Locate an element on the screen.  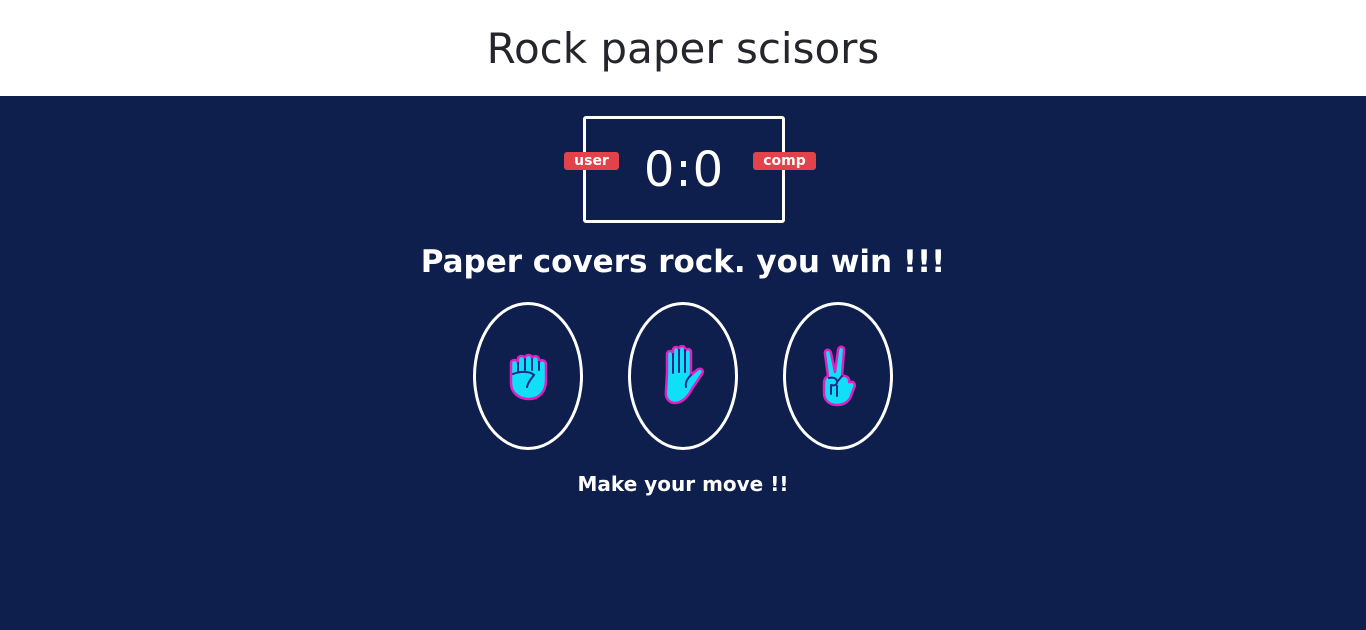
result-message: Paper covers rock. you win !!! is located at coordinates (683, 262).